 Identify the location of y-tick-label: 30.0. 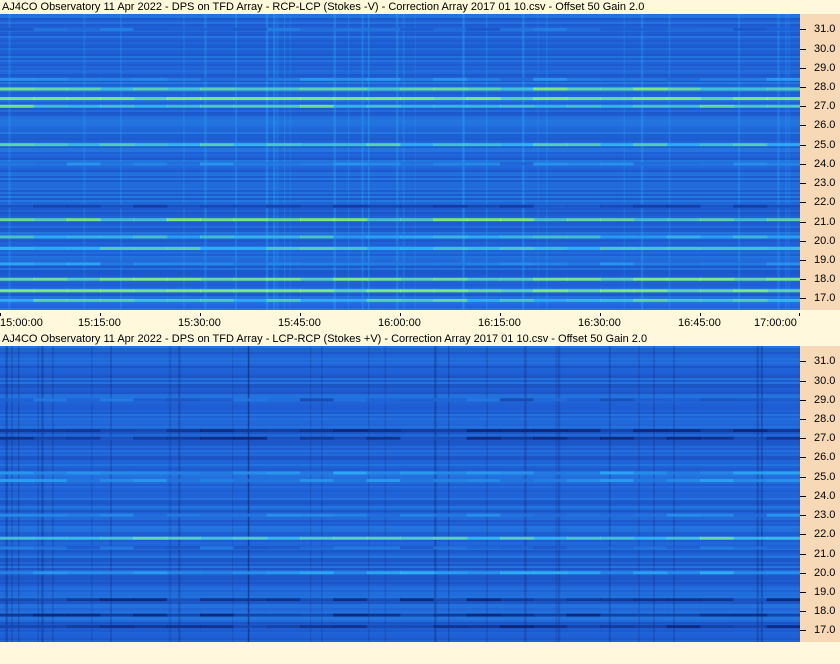
(825, 48).